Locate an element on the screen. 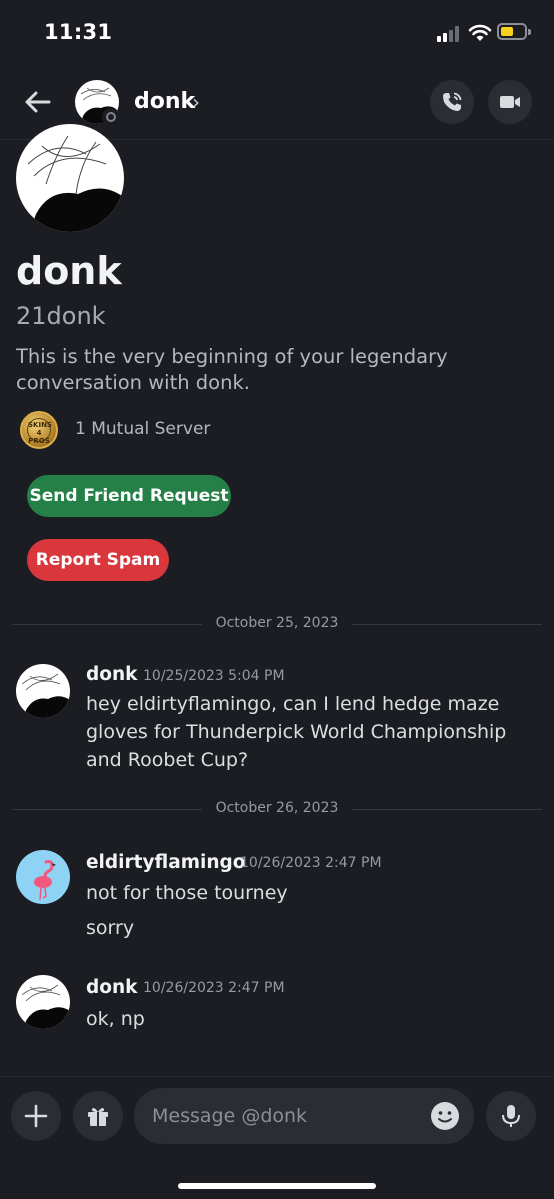  message-text: sorry is located at coordinates (110, 928).